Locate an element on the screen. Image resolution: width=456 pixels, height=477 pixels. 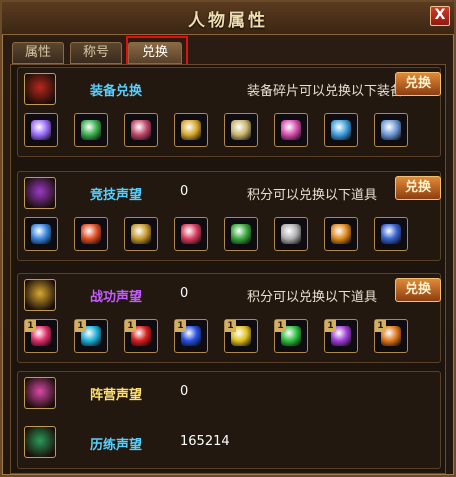
green-red-gift-icon is located at coordinates (241, 234).